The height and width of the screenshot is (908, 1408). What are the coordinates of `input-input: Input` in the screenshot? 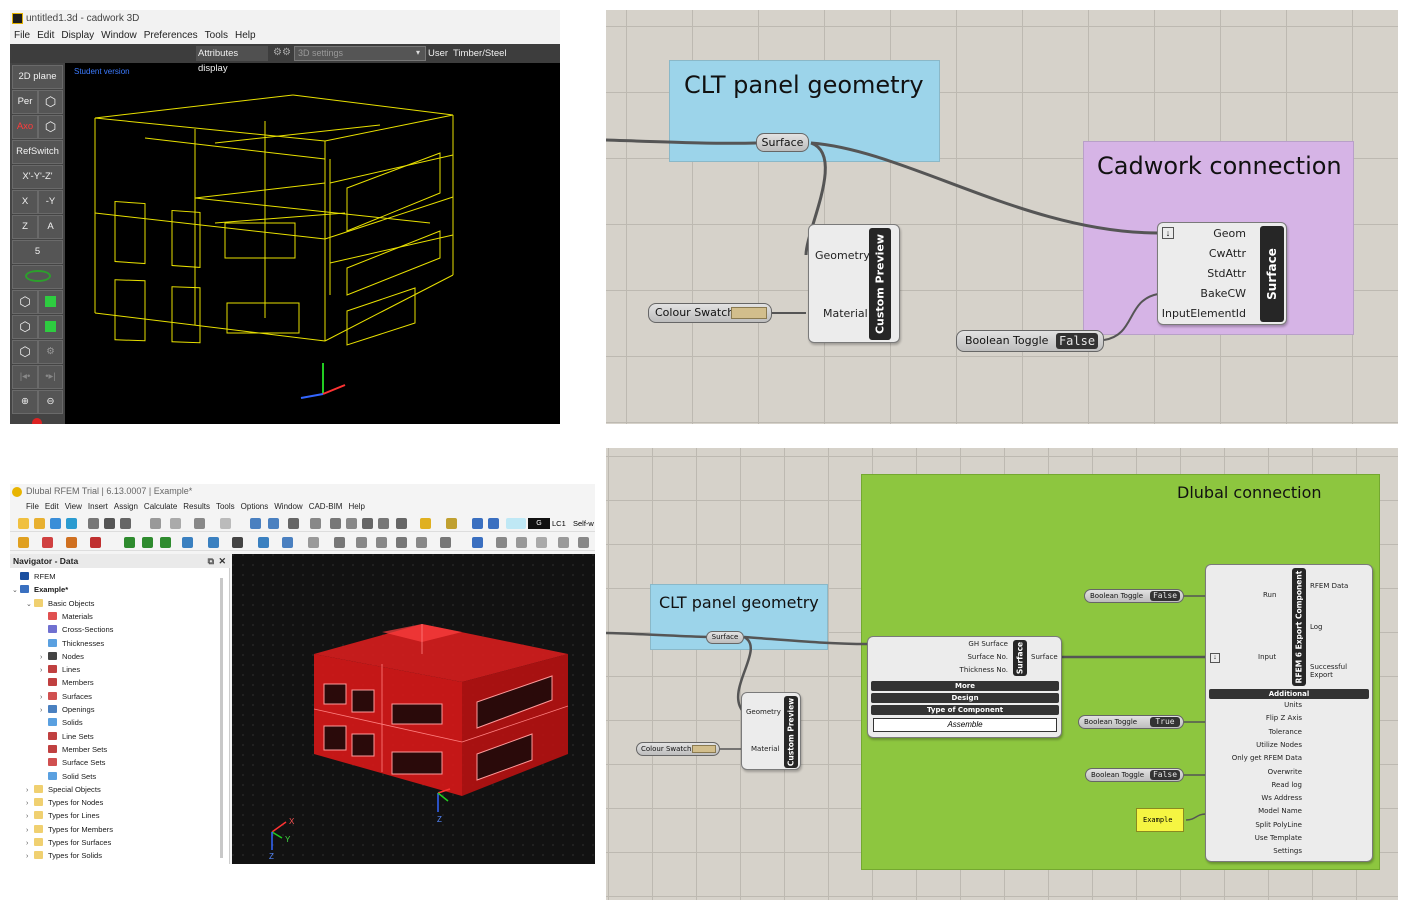 It's located at (1267, 657).